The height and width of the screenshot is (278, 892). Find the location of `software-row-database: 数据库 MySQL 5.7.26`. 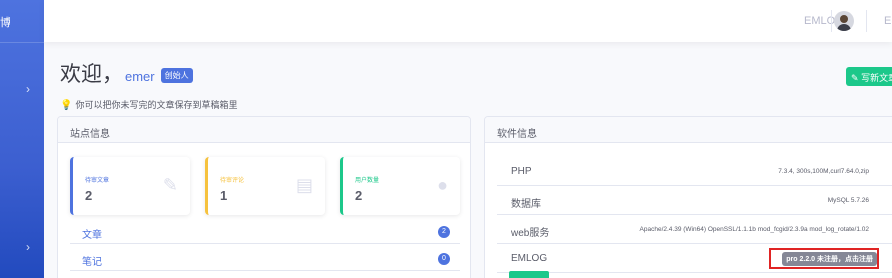

software-row-database: 数据库 MySQL 5.7.26 is located at coordinates (694, 200).